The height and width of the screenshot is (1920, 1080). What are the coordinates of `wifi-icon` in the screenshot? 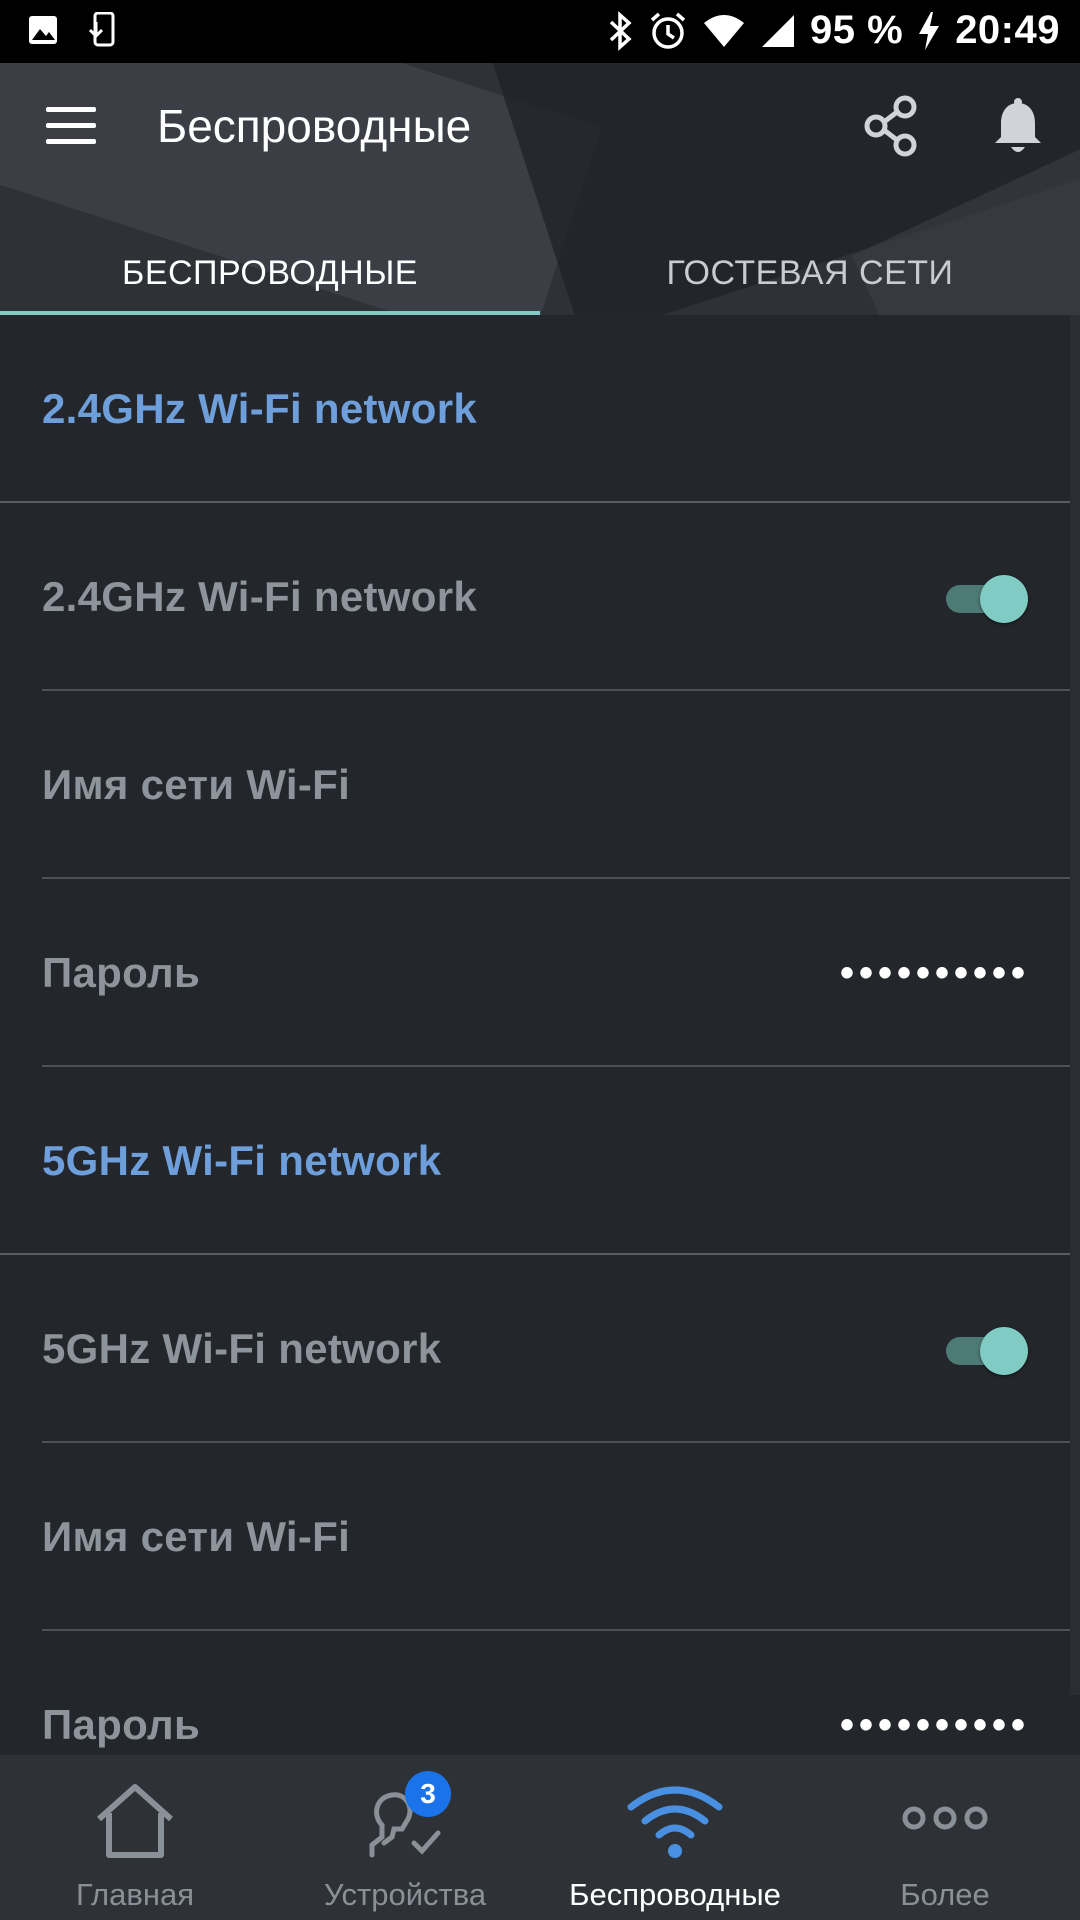 It's located at (675, 1822).